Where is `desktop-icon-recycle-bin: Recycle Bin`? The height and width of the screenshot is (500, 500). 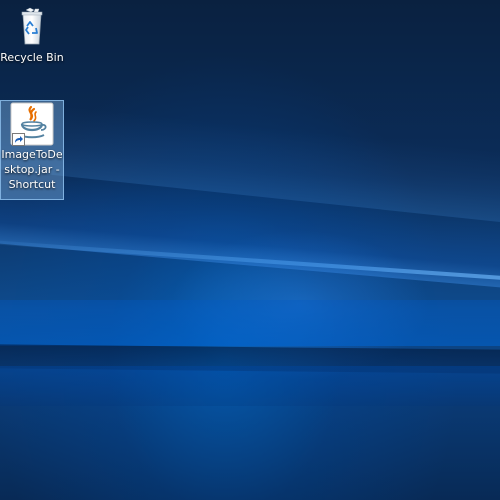
desktop-icon-recycle-bin: Recycle Bin is located at coordinates (32, 34).